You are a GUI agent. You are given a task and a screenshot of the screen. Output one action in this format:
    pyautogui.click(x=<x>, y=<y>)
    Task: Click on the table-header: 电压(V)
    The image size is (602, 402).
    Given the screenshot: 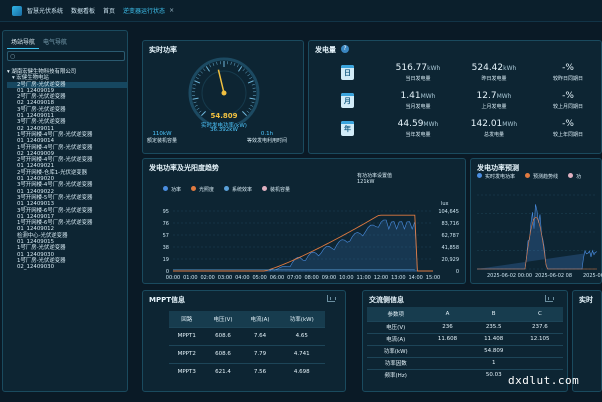 What is the action you would take?
    pyautogui.click(x=223, y=319)
    